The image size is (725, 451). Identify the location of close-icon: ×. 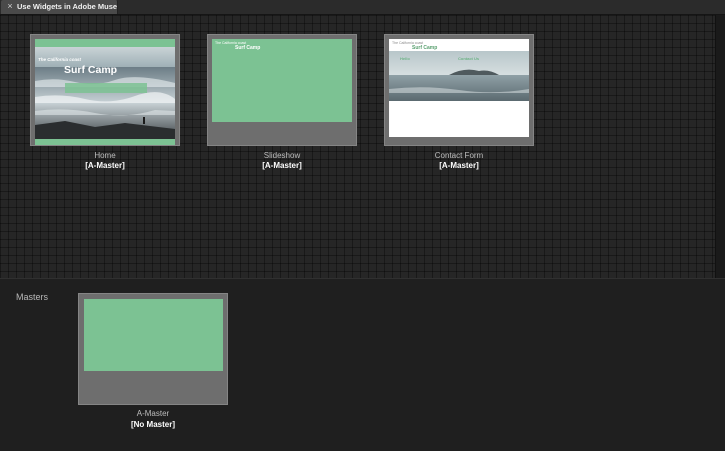
(10, 6).